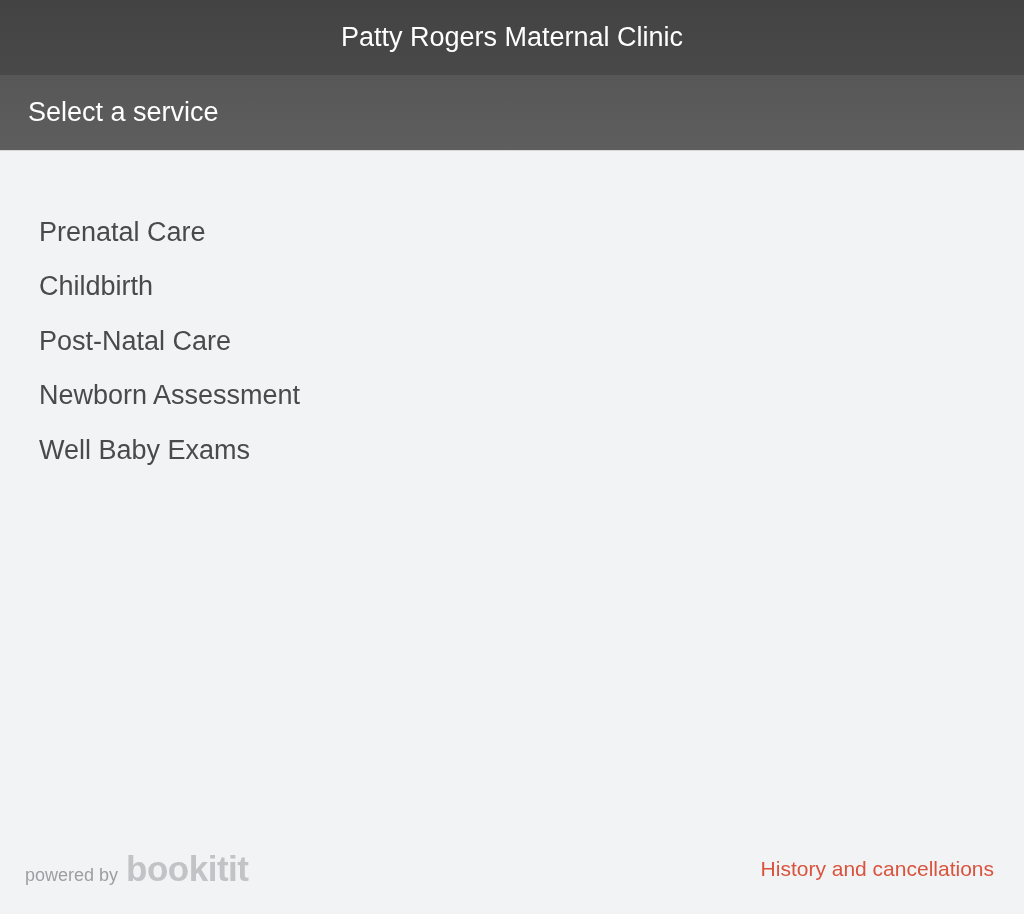 Image resolution: width=1024 pixels, height=914 pixels. I want to click on section-title: Select a service, so click(123, 112).